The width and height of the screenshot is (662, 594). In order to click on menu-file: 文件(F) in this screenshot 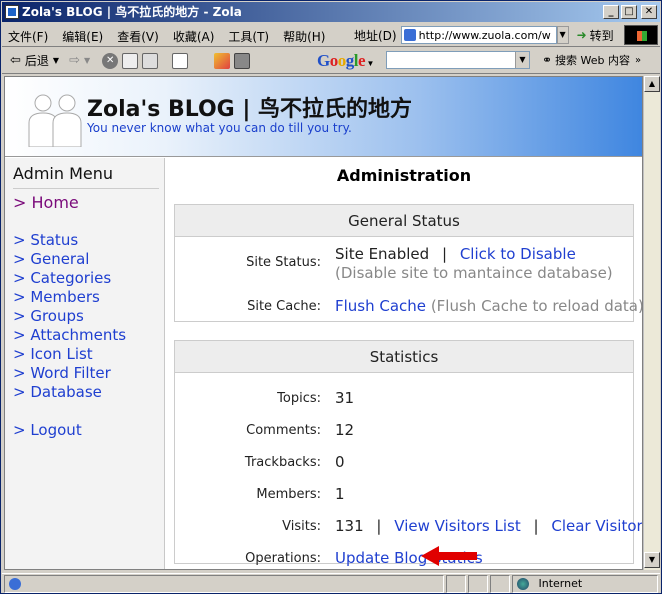, I will do `click(28, 36)`.